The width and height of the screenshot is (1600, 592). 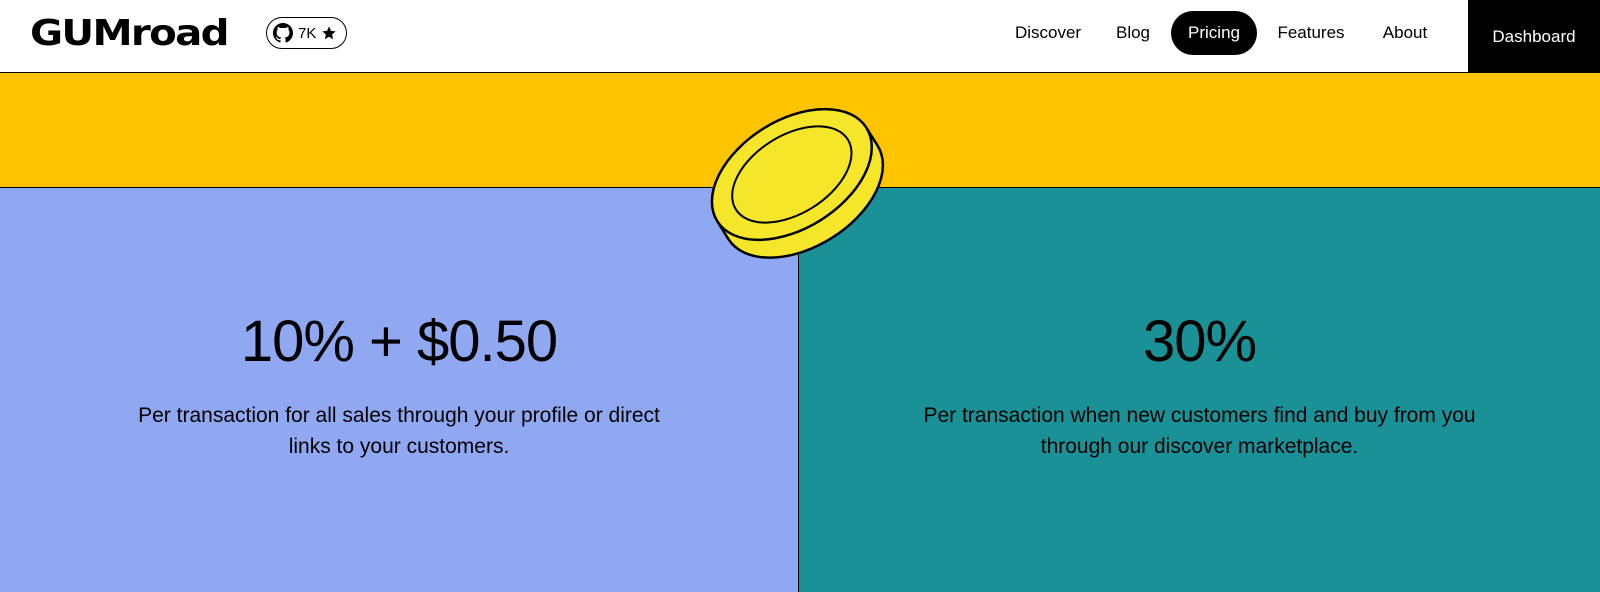 I want to click on nav-discover: Discover, so click(x=1048, y=33).